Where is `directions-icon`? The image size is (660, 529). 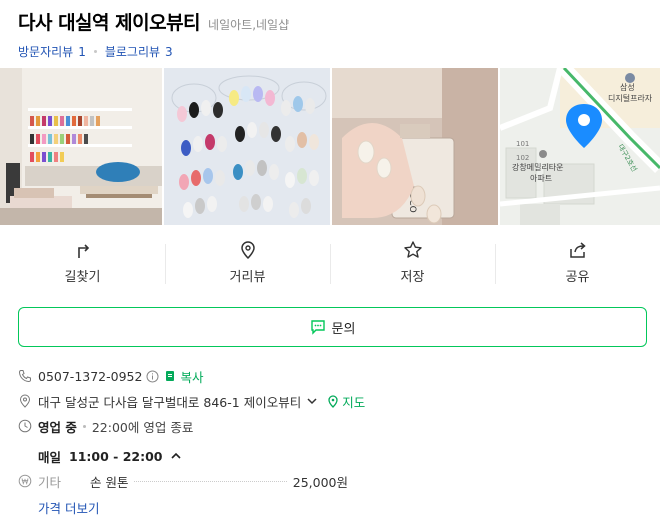 directions-icon is located at coordinates (83, 251).